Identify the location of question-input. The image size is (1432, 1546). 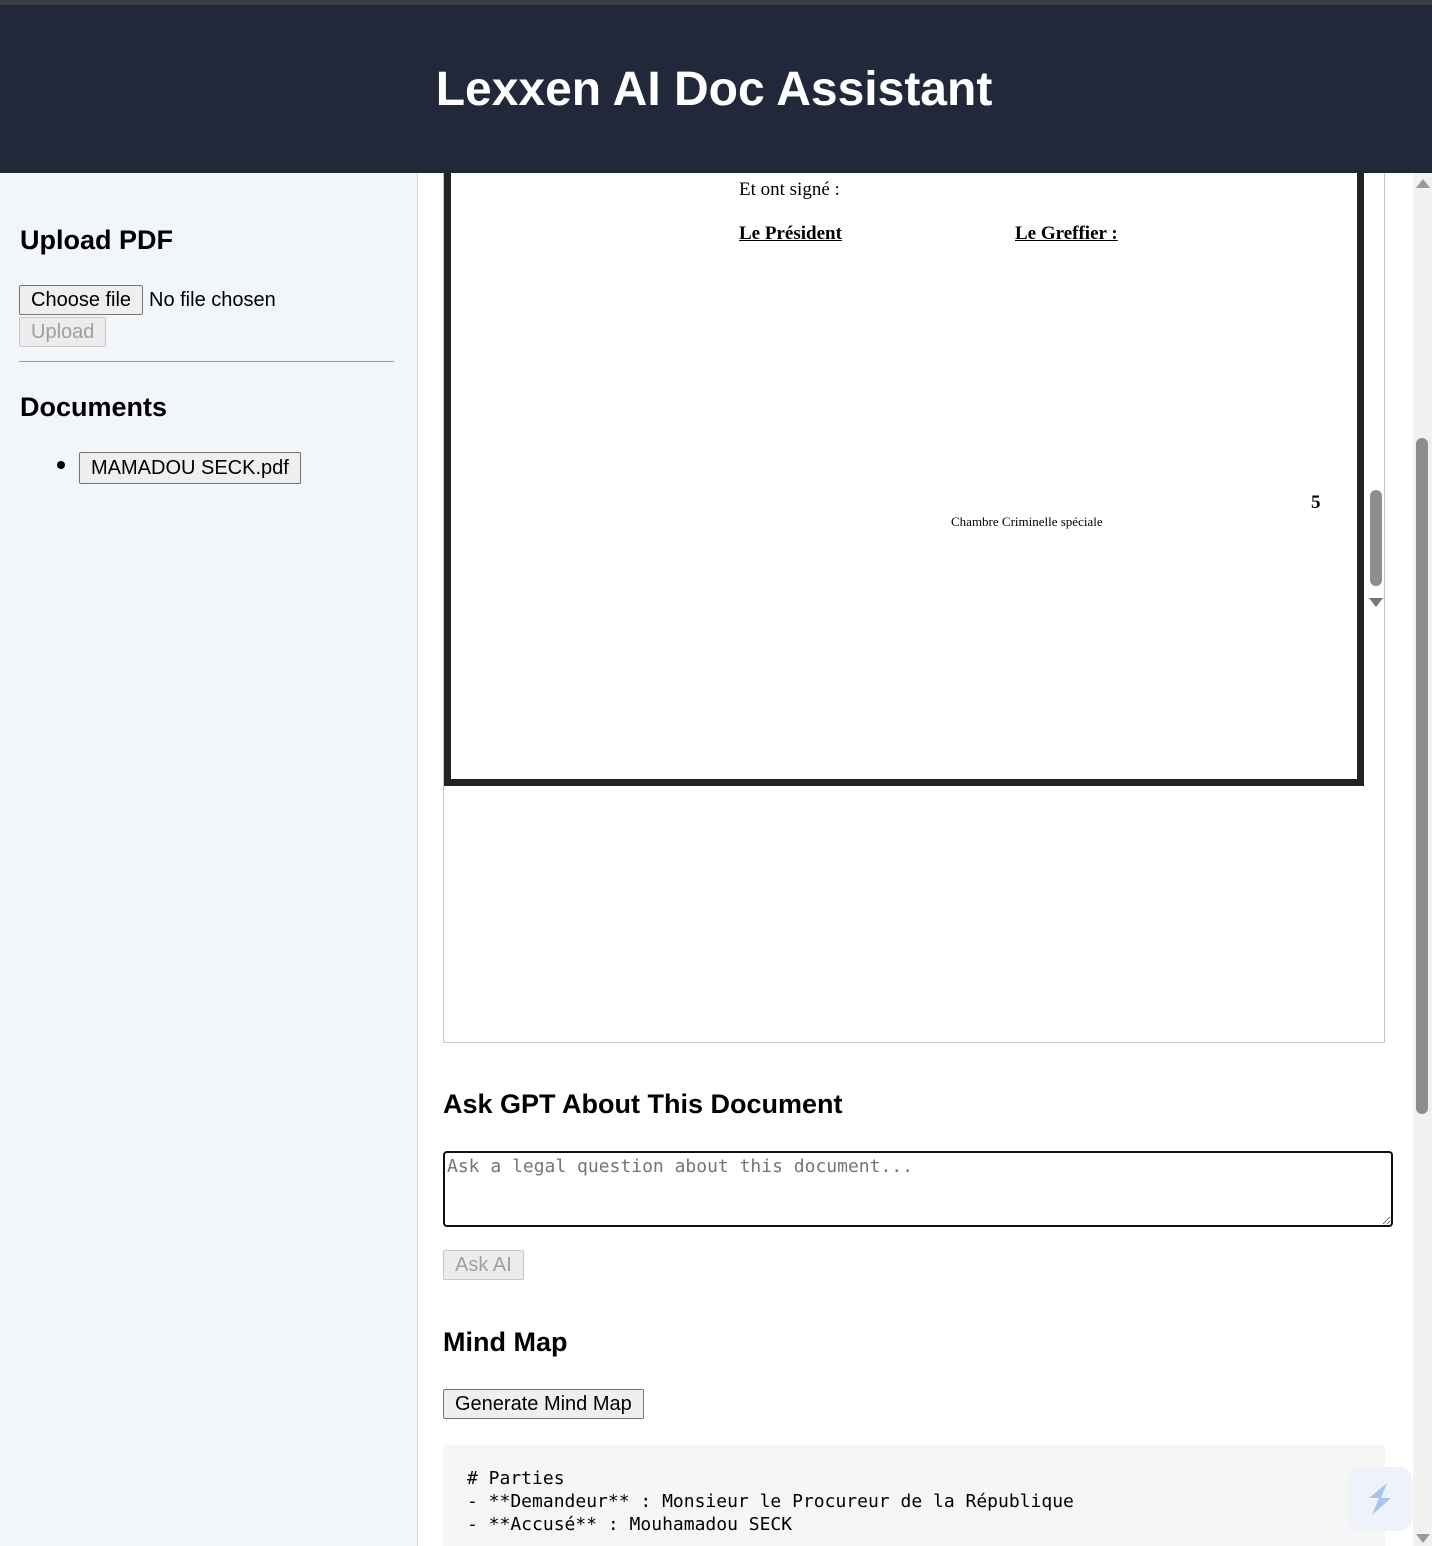
(918, 1189).